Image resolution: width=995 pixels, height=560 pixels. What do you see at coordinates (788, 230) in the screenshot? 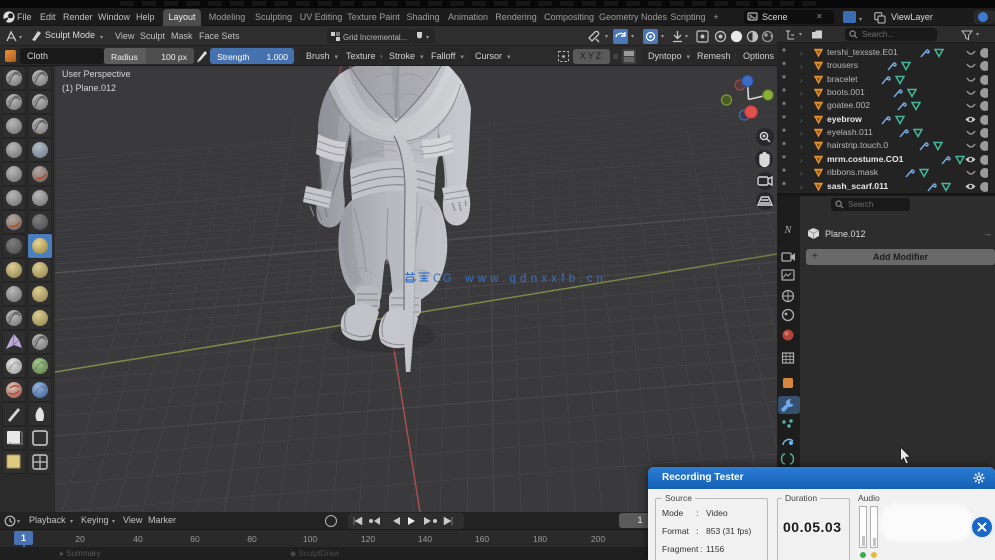
I see `svg-text: N` at bounding box center [788, 230].